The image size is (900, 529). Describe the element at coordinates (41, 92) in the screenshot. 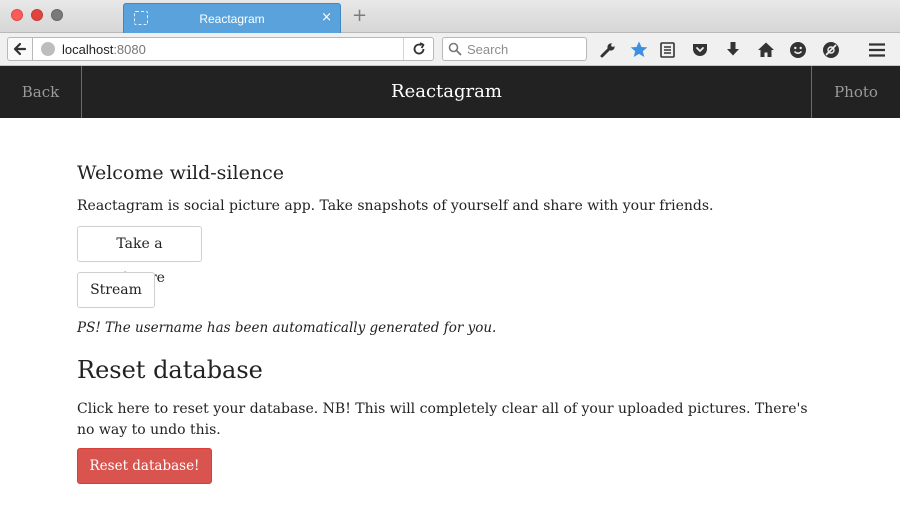

I see `header-back-button: Back` at that location.